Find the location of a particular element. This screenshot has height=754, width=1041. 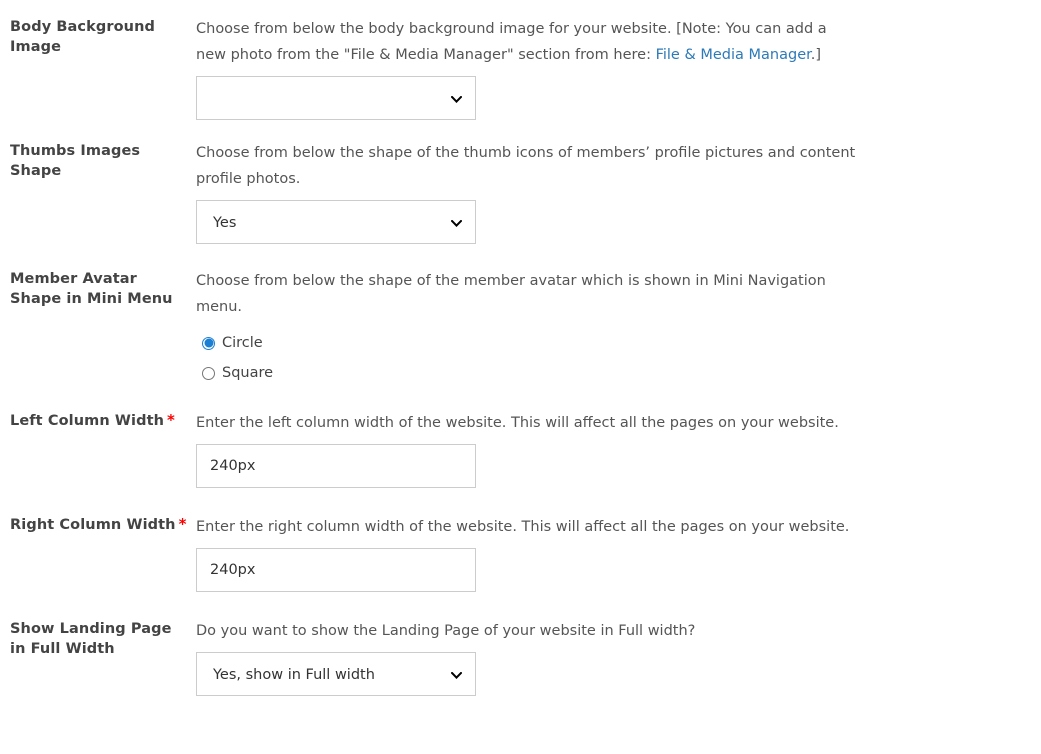

member-avatar-shape-radio-group: Circle Square is located at coordinates (618, 358).